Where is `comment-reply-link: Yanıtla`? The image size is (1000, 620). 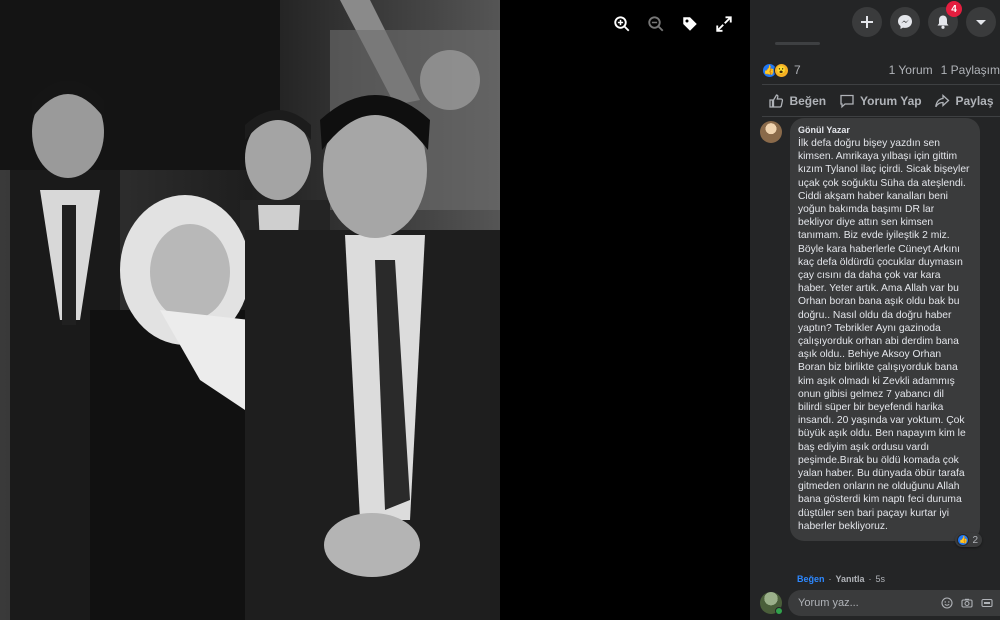
comment-reply-link: Yanıtla is located at coordinates (850, 579).